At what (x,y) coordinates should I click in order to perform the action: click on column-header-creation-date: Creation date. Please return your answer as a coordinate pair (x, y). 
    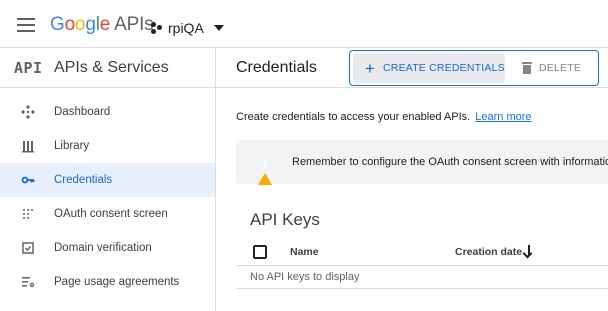
    Looking at the image, I should click on (488, 252).